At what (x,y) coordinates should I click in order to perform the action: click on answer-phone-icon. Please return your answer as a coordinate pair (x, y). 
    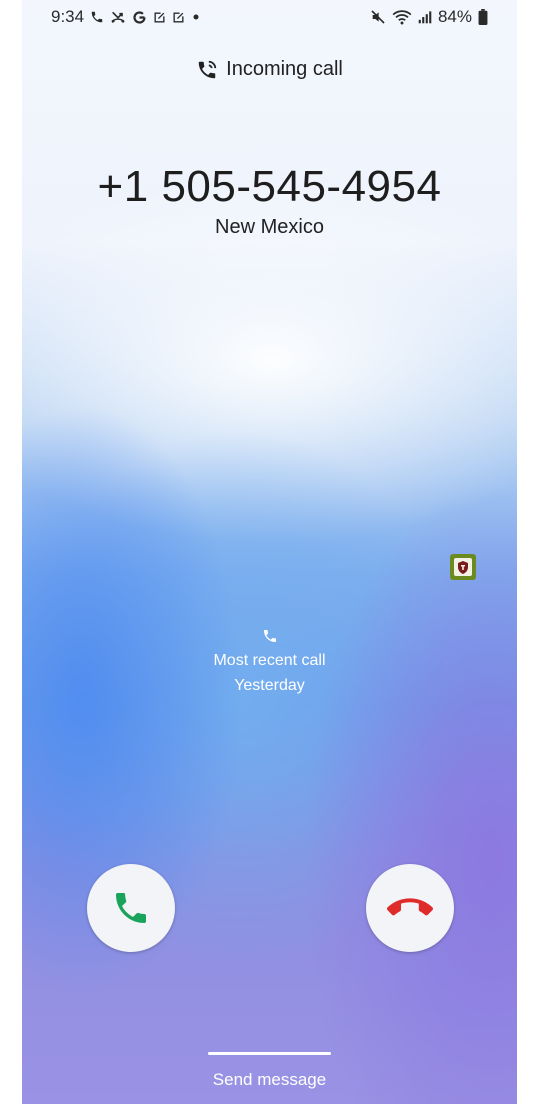
    Looking at the image, I should click on (131, 908).